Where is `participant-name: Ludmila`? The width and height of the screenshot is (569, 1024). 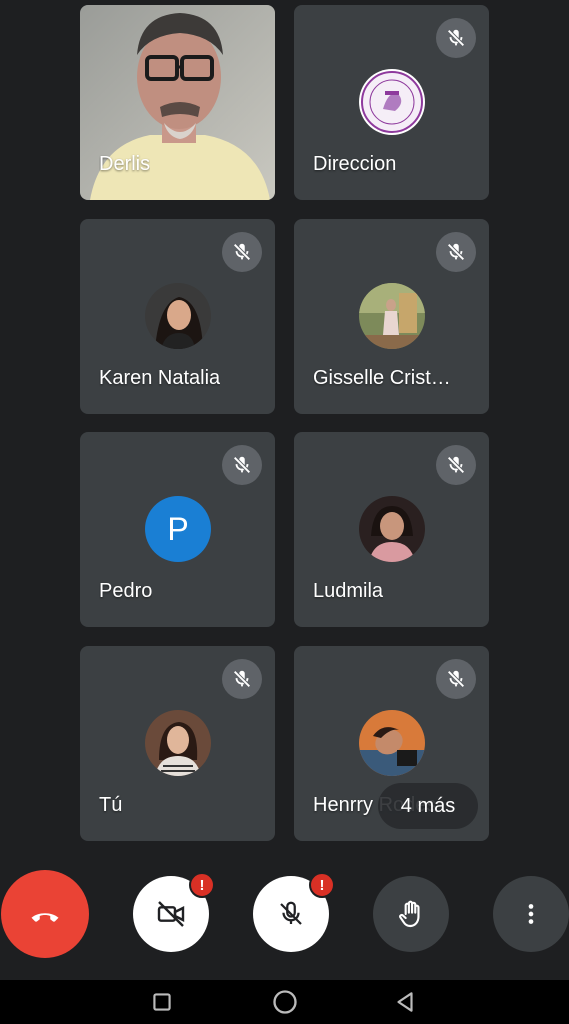
participant-name: Ludmila is located at coordinates (348, 591).